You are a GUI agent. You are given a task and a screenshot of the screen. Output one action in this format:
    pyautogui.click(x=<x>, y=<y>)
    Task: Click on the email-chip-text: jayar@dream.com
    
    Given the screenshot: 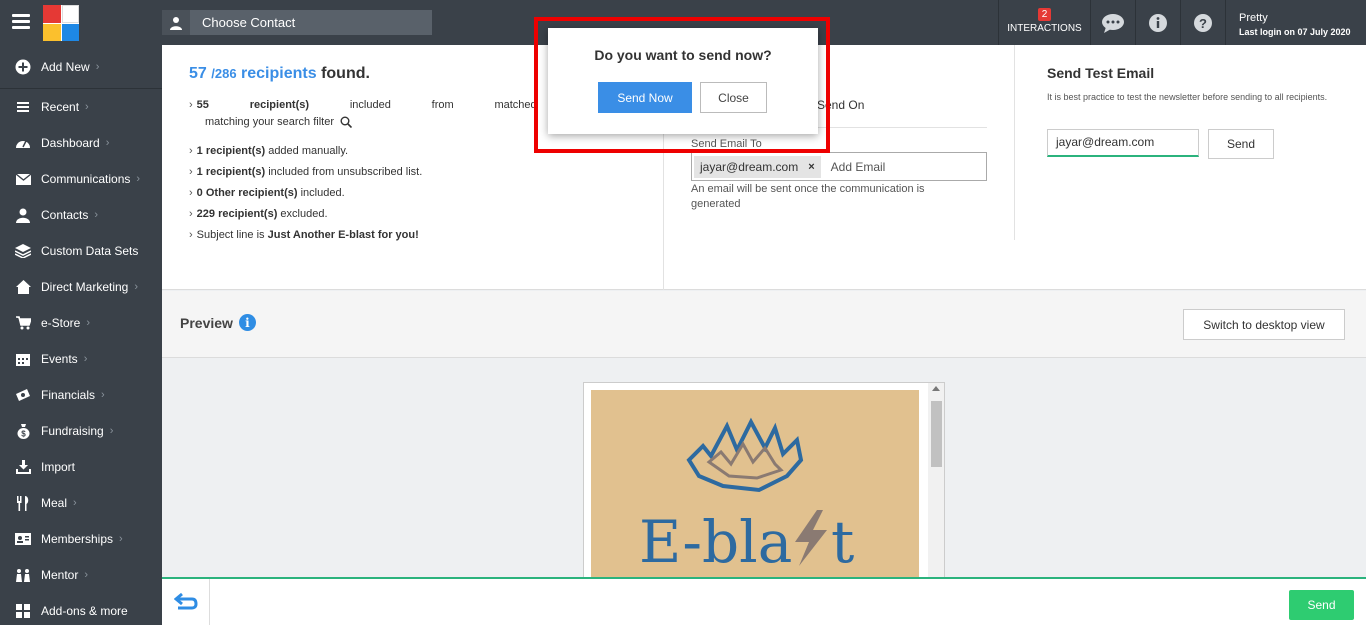 What is the action you would take?
    pyautogui.click(x=749, y=166)
    